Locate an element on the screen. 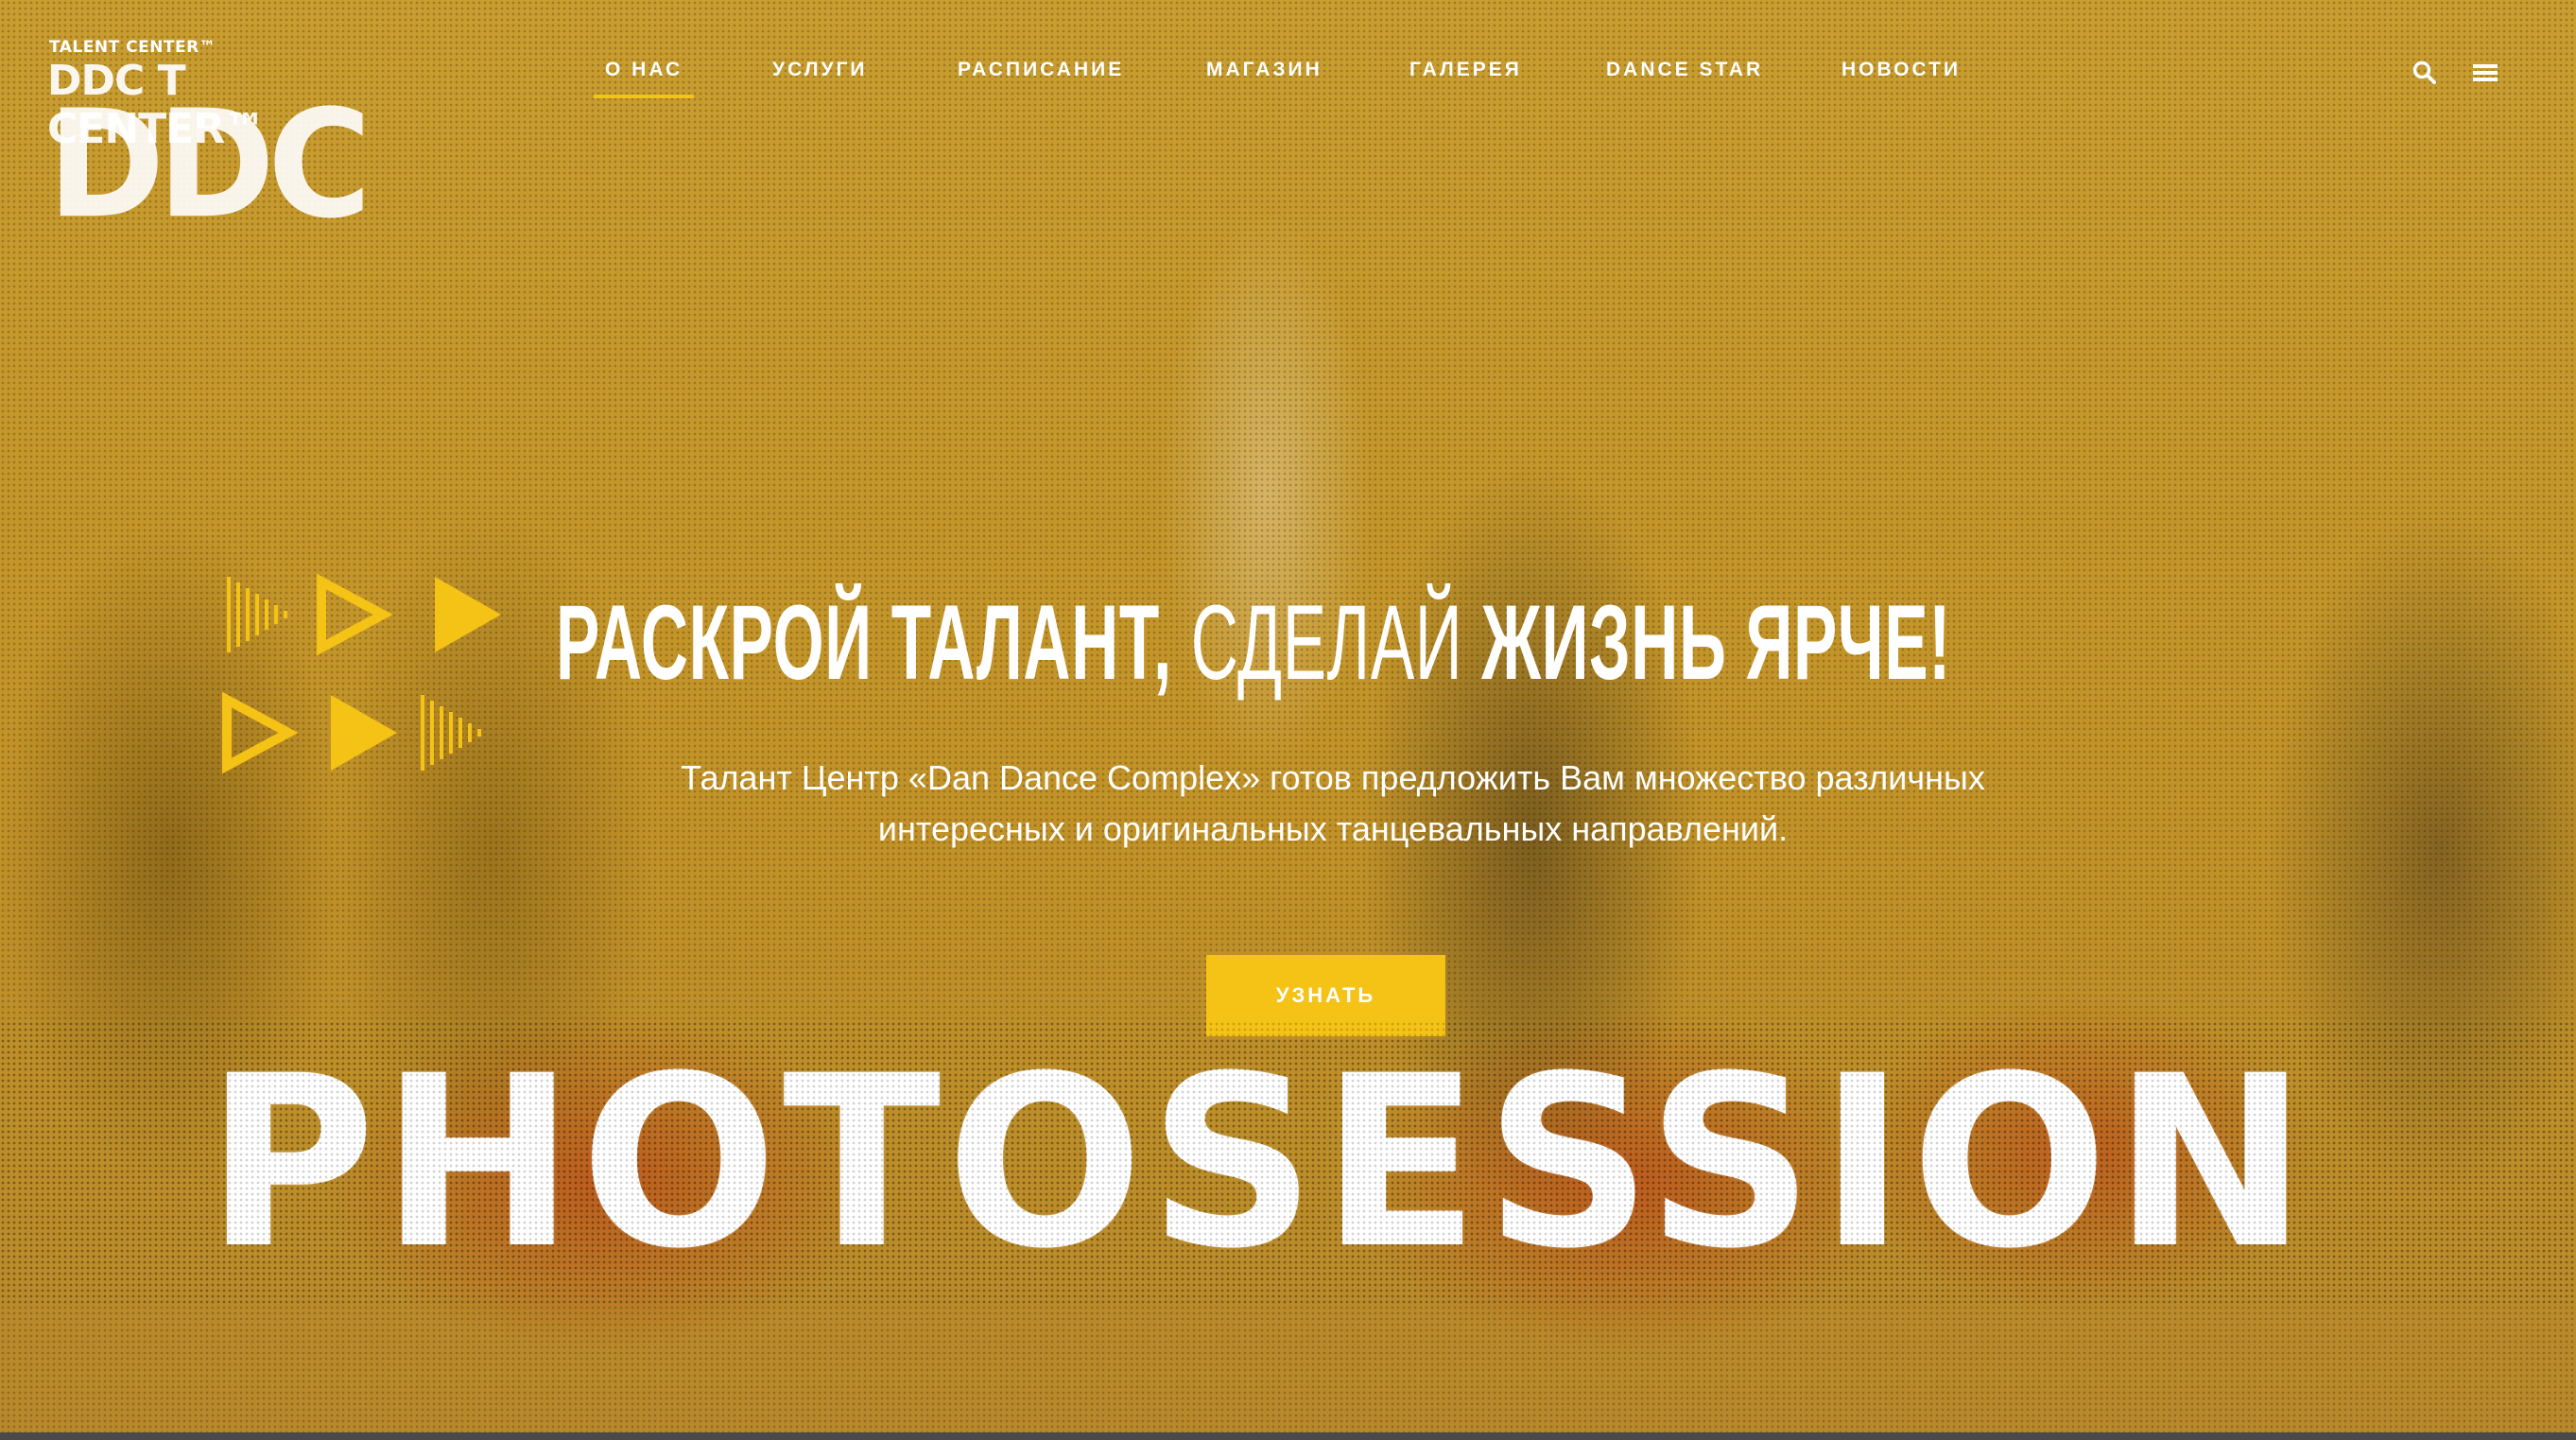  nav-item-news: НОВОСТИ is located at coordinates (1901, 70).